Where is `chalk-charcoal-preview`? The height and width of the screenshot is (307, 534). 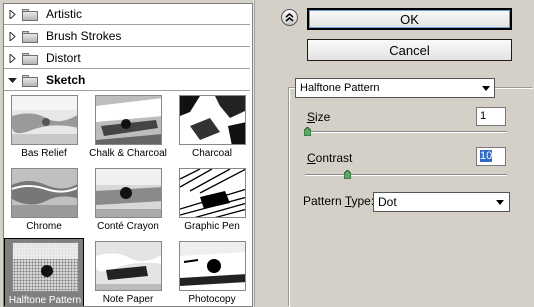 chalk-charcoal-preview is located at coordinates (128, 120).